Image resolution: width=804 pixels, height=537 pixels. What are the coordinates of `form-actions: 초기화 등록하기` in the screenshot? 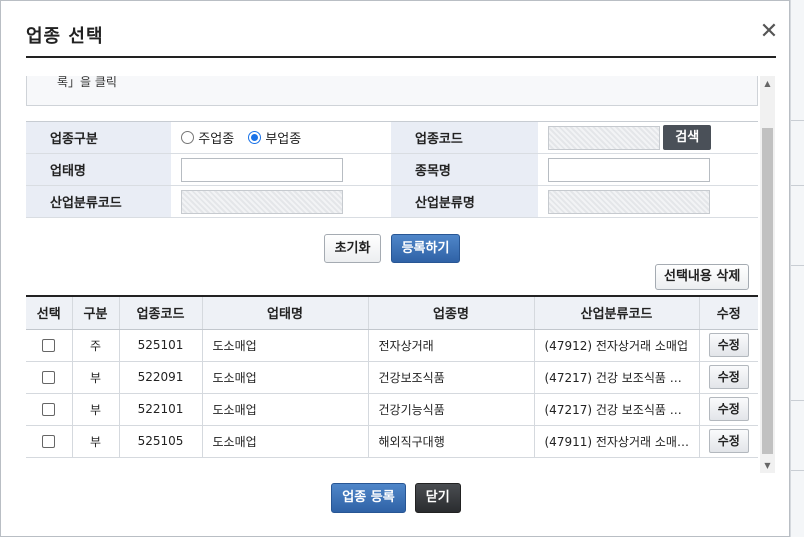 It's located at (392, 248).